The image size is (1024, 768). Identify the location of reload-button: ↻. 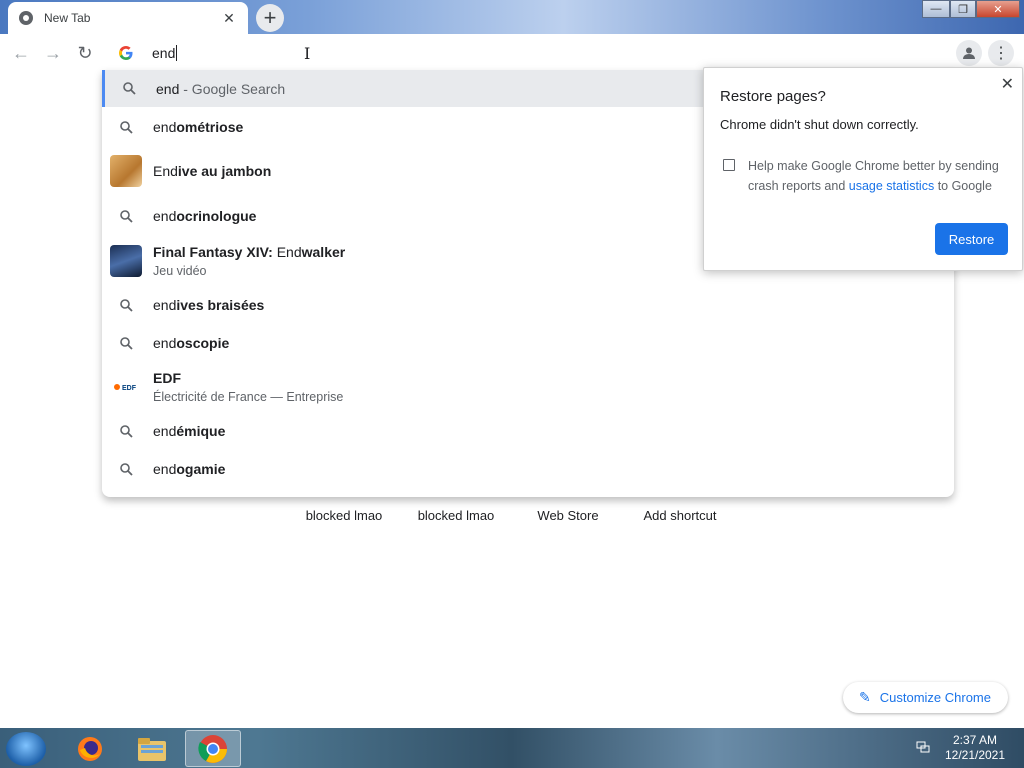
(85, 53).